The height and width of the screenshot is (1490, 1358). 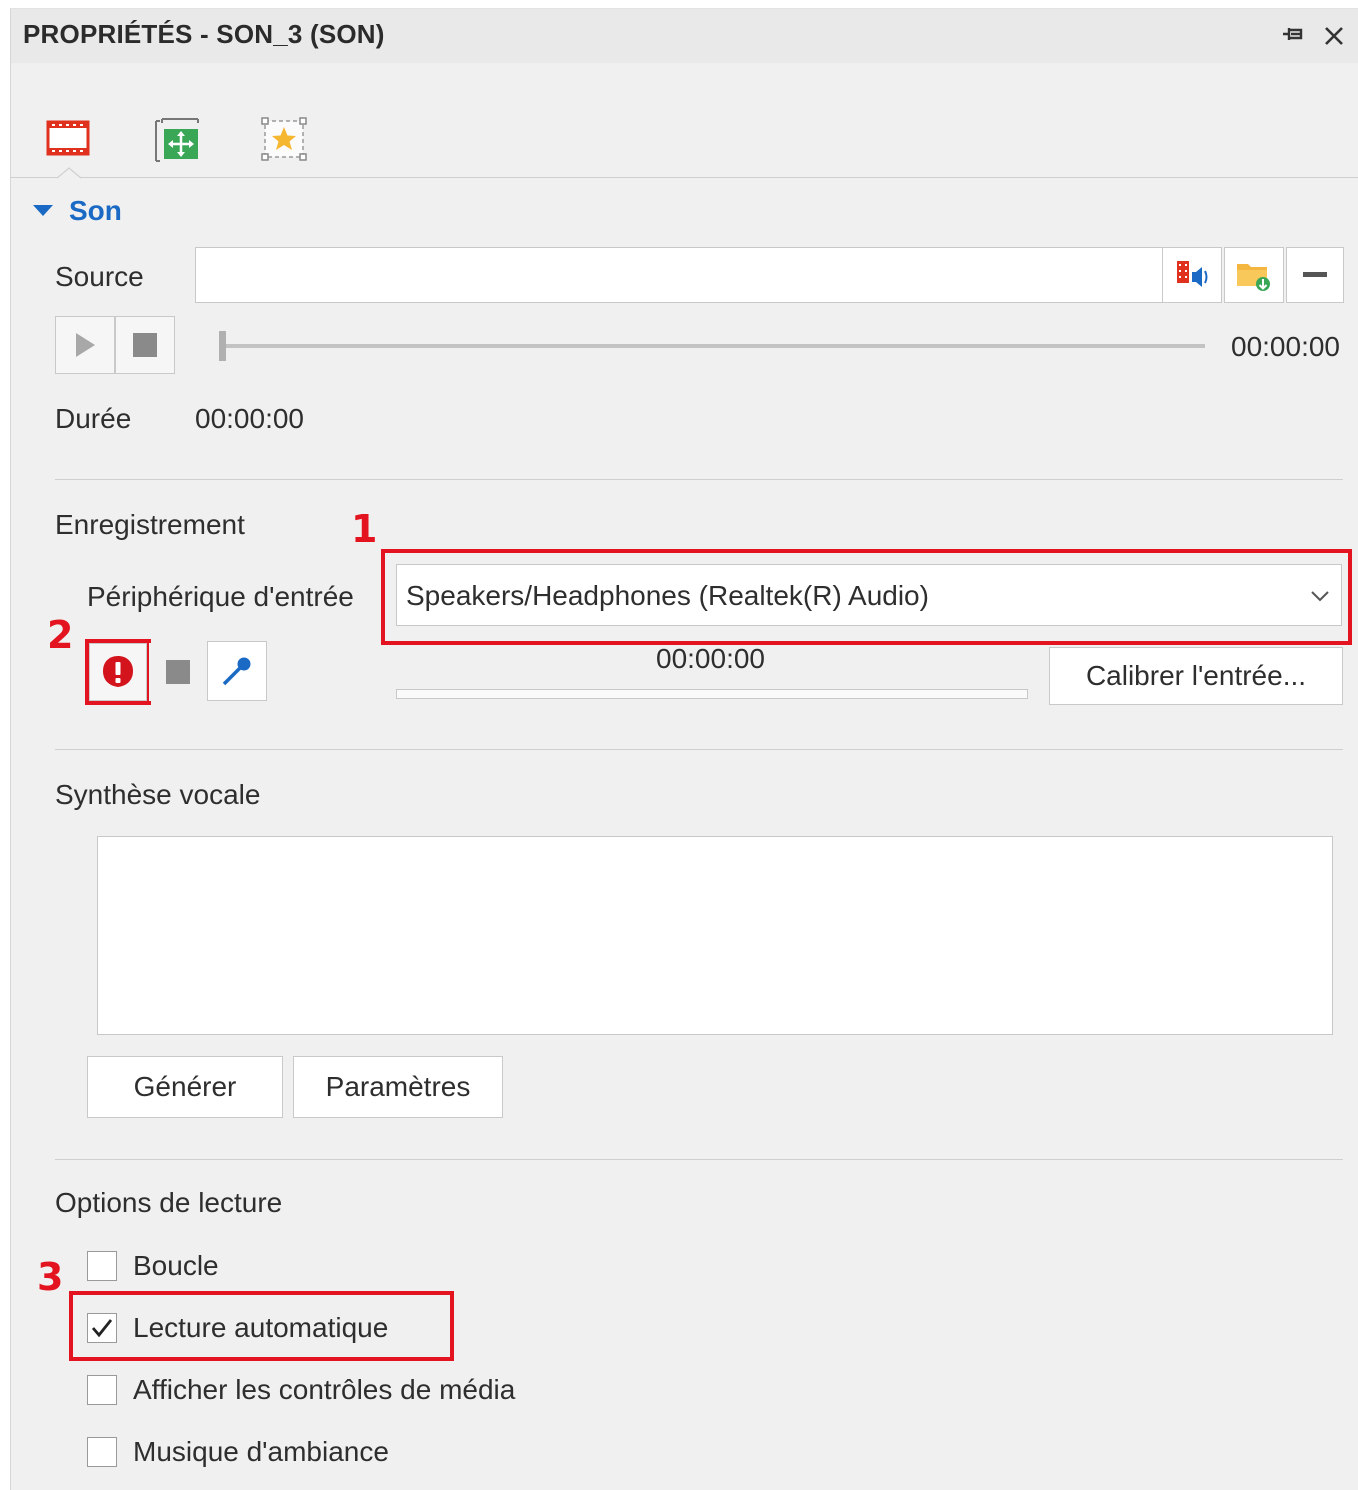 What do you see at coordinates (1285, 346) in the screenshot?
I see `player-time: 00:00:00` at bounding box center [1285, 346].